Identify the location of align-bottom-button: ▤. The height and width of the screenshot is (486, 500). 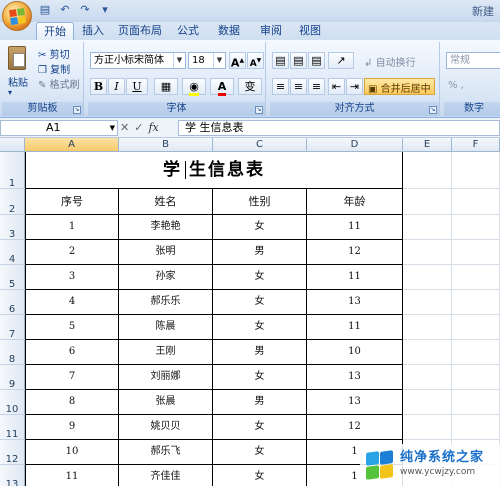
(316, 60).